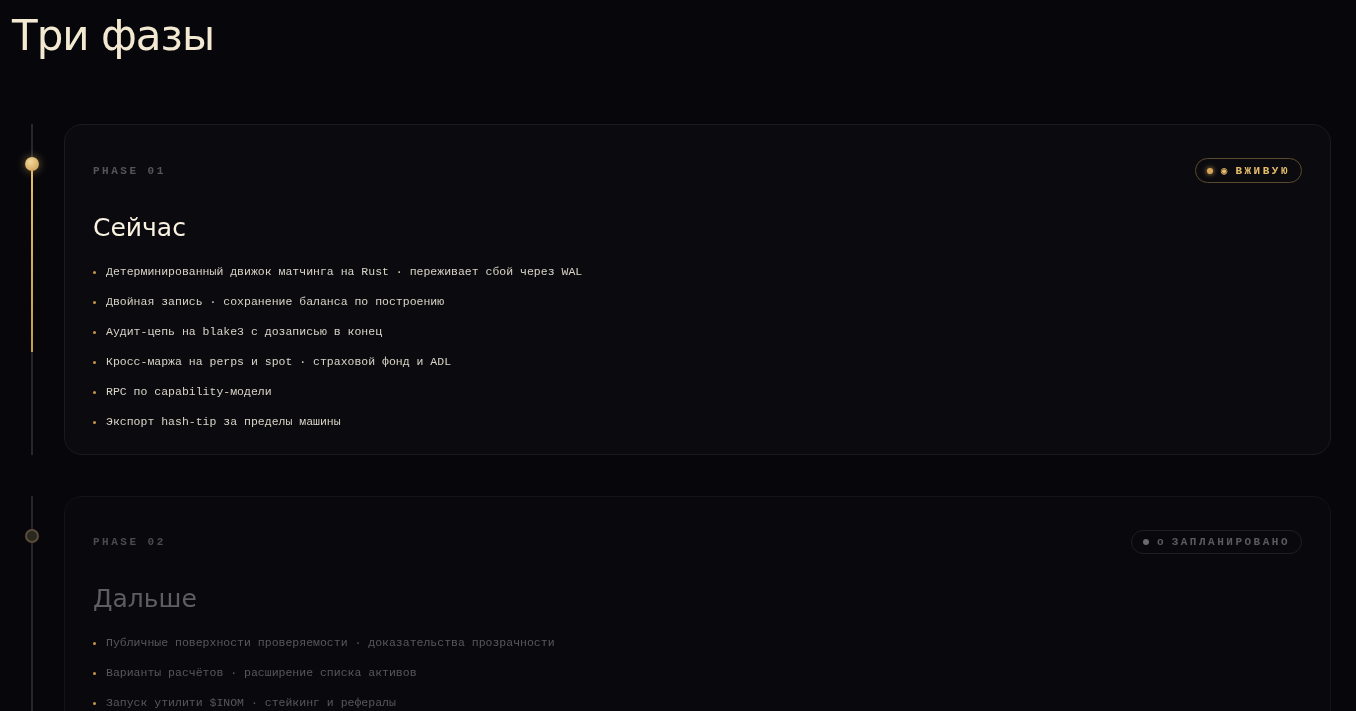 This screenshot has height=711, width=1356. What do you see at coordinates (1262, 170) in the screenshot?
I see `status-text: ВЖИВУЮ` at bounding box center [1262, 170].